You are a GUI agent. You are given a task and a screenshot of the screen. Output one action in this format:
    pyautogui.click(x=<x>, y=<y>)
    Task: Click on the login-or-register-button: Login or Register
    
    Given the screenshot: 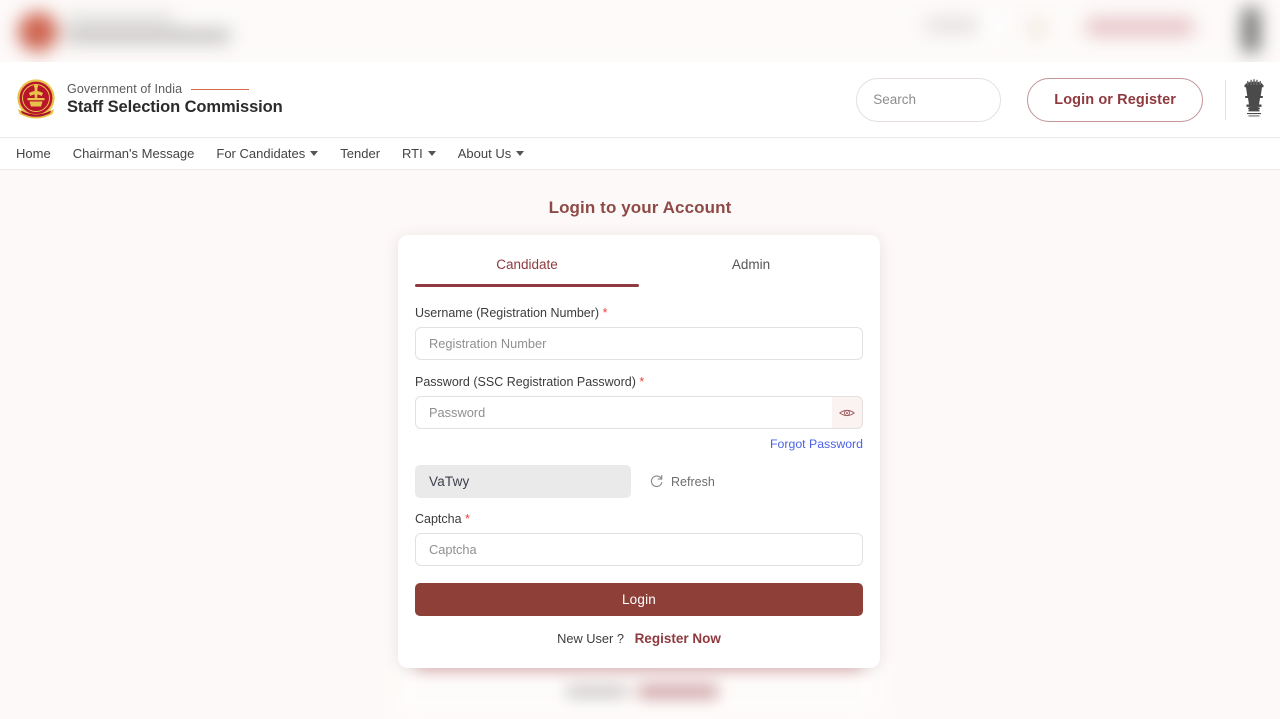 What is the action you would take?
    pyautogui.click(x=1115, y=99)
    